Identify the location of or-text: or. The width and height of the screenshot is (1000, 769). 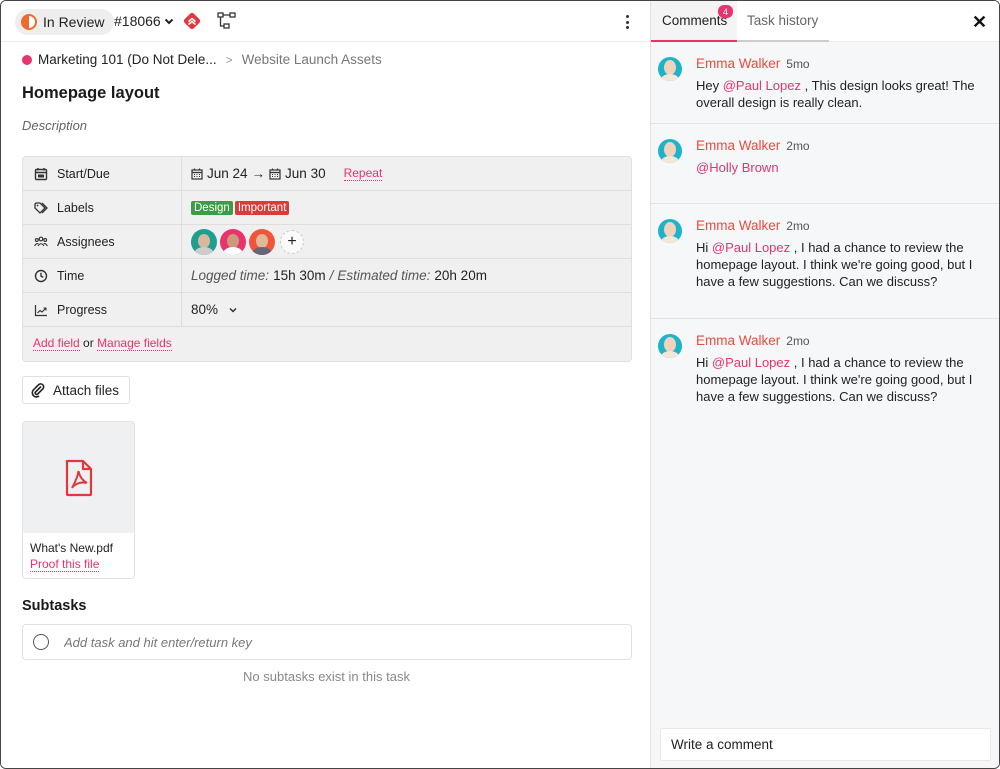
(88, 343).